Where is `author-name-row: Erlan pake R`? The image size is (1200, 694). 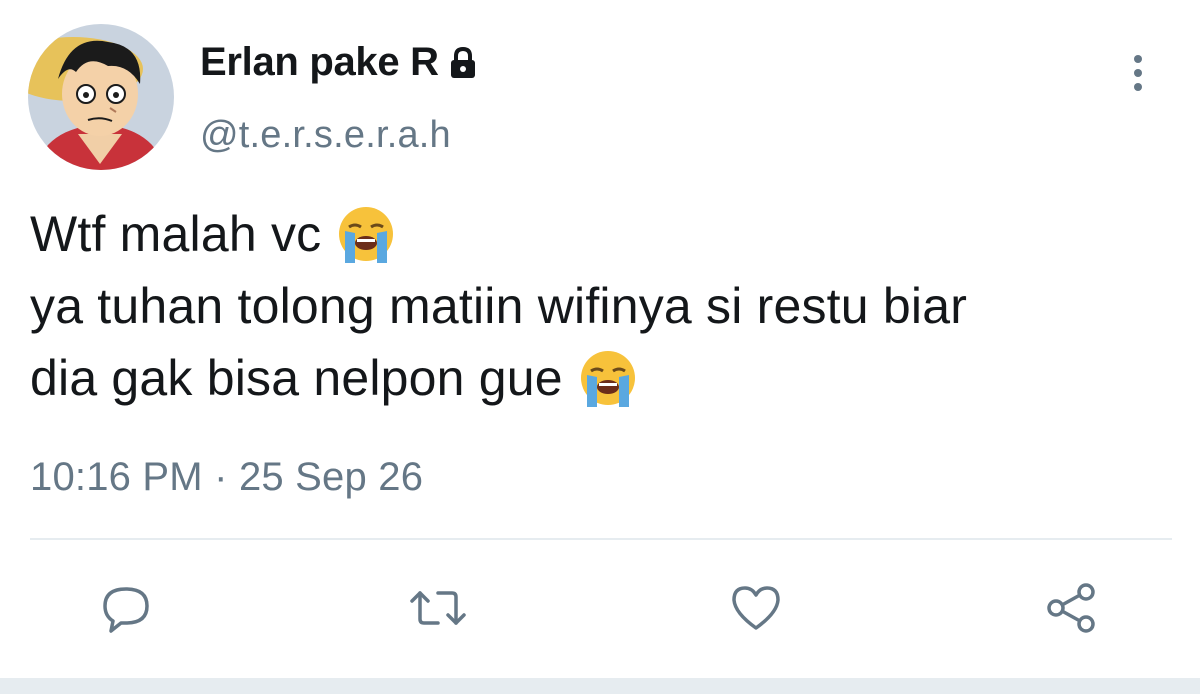 author-name-row: Erlan pake R is located at coordinates (340, 62).